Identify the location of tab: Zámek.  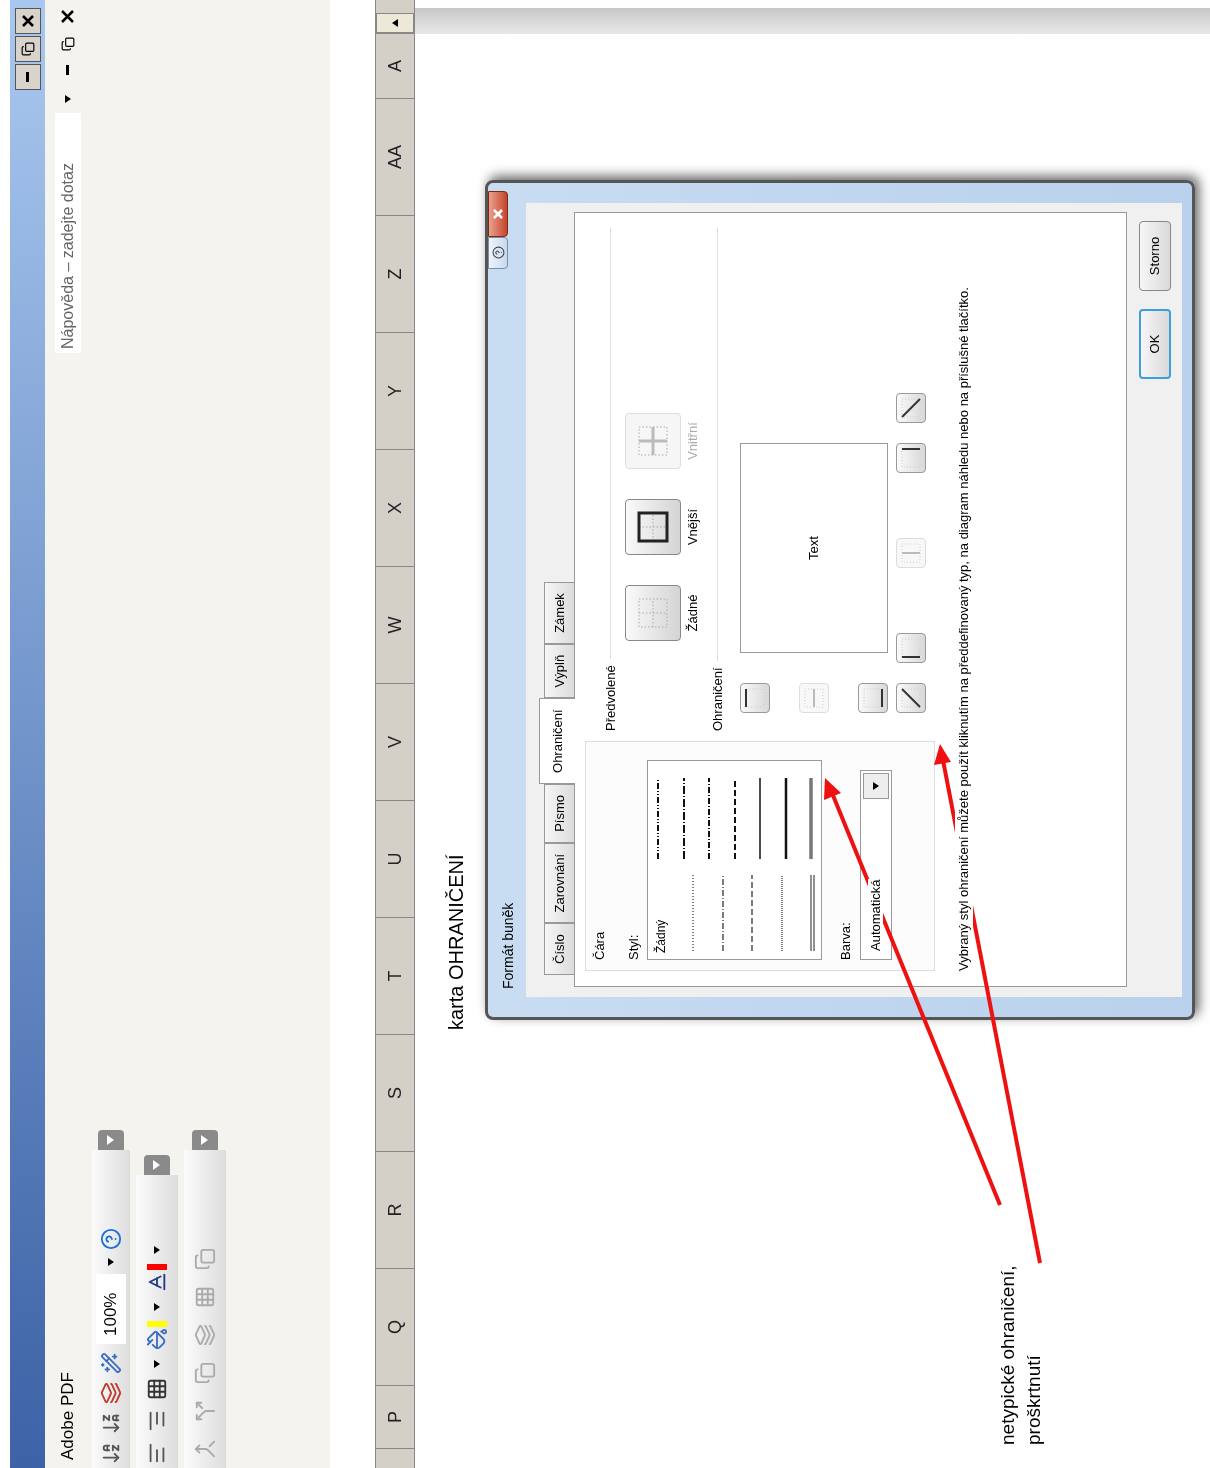
(559, 613).